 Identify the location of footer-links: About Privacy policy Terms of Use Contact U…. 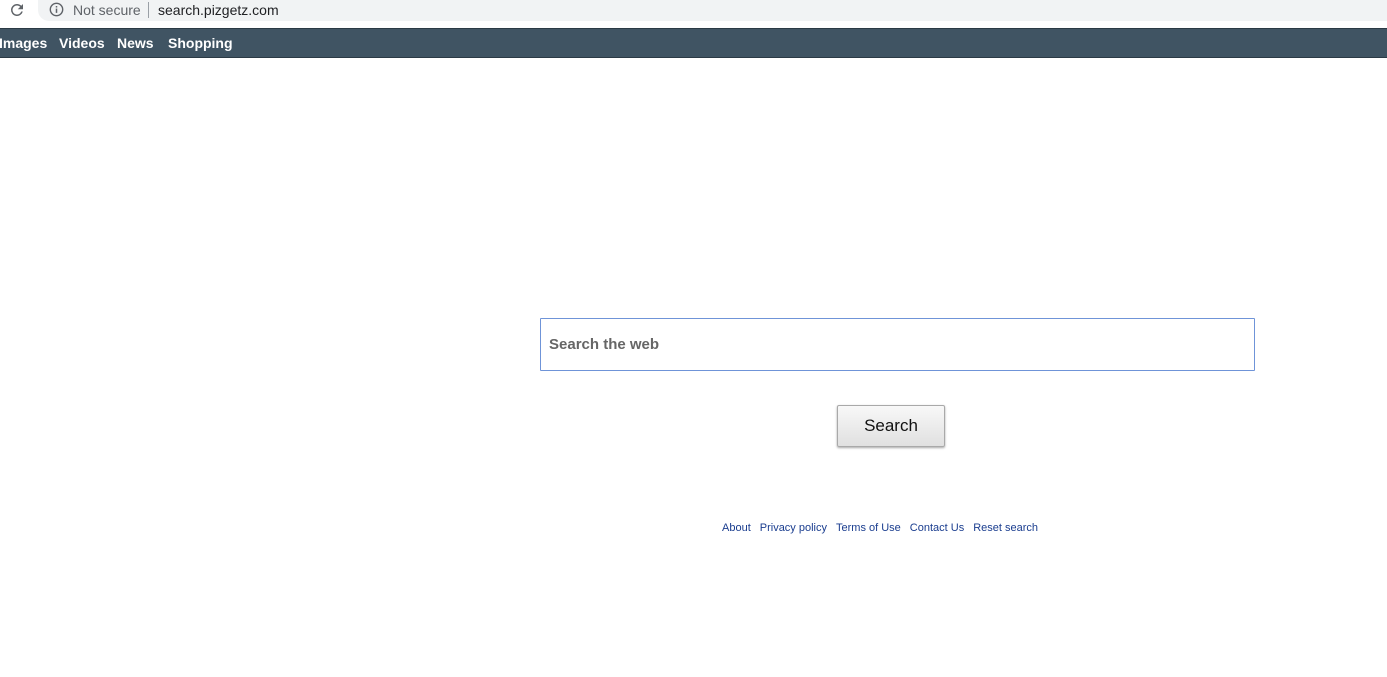
(884, 528).